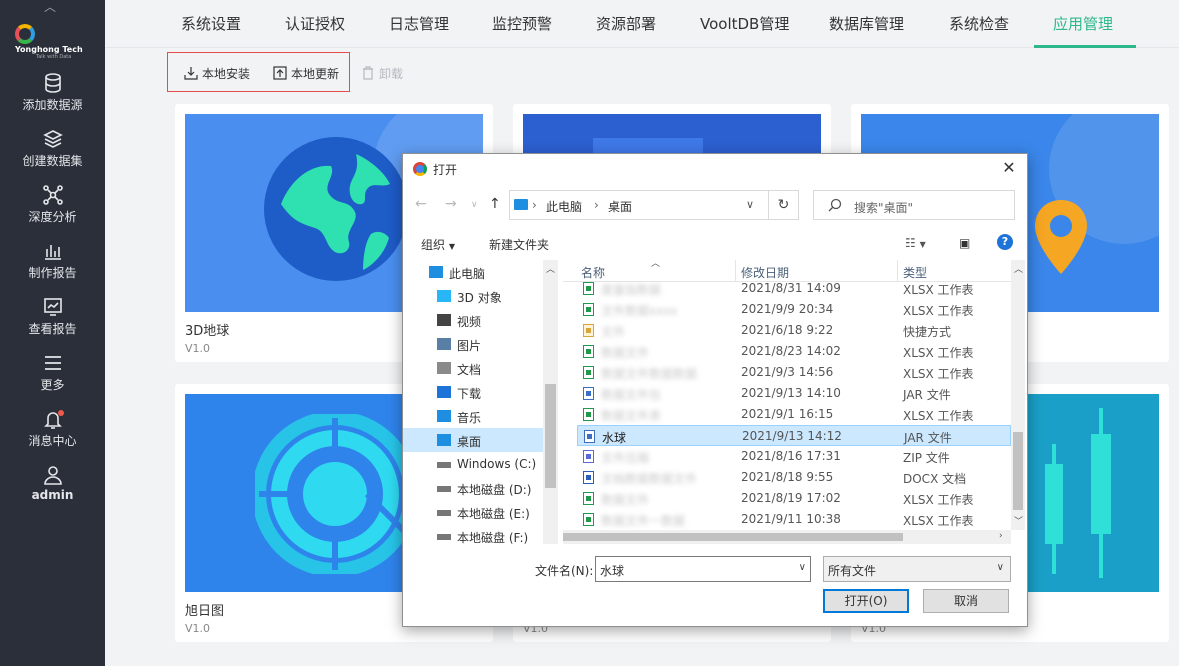 This screenshot has width=1179, height=666. What do you see at coordinates (787, 477) in the screenshot?
I see `file-date: 2021/8/18 9:55` at bounding box center [787, 477].